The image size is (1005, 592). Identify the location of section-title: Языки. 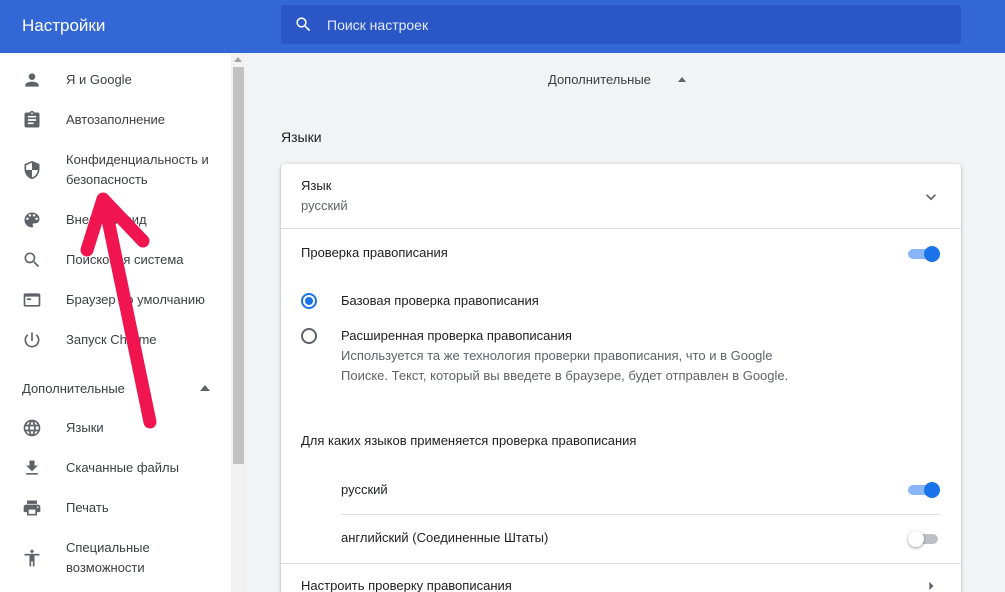
(301, 137).